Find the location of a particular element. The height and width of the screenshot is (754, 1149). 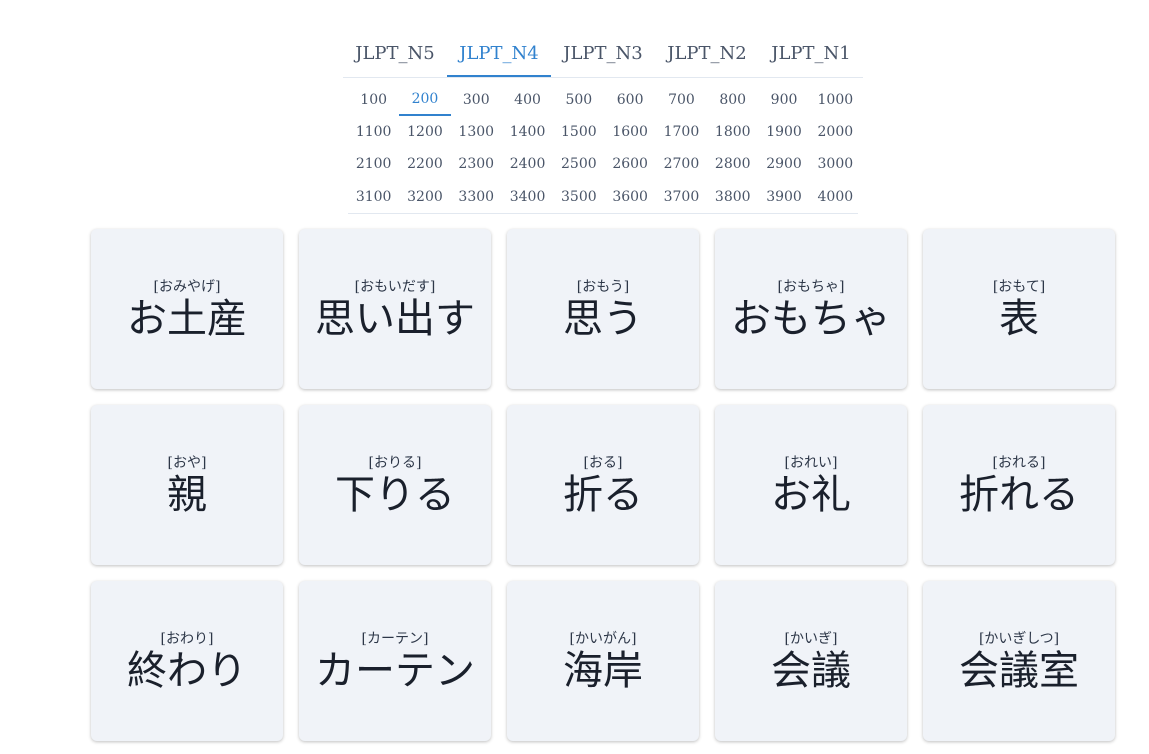

range-500: 500 is located at coordinates (578, 100).